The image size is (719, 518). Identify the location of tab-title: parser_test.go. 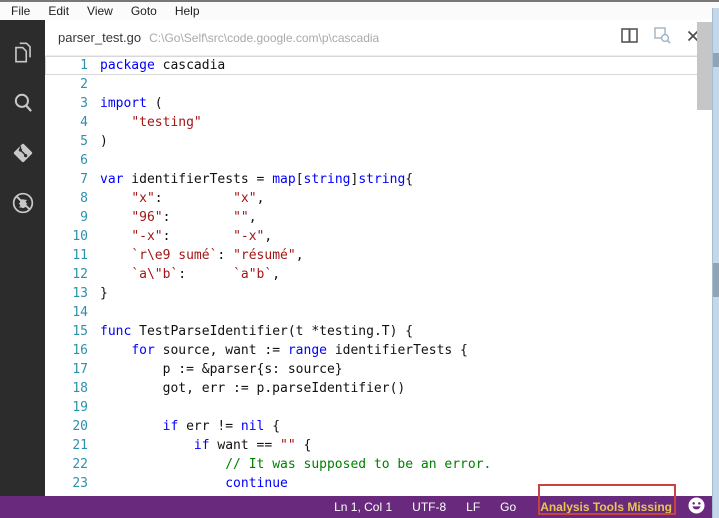
(99, 37).